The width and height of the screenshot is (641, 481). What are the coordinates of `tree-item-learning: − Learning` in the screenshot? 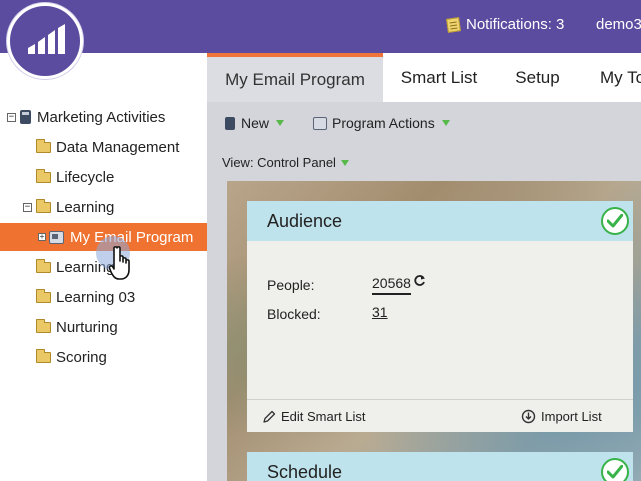 It's located at (103, 207).